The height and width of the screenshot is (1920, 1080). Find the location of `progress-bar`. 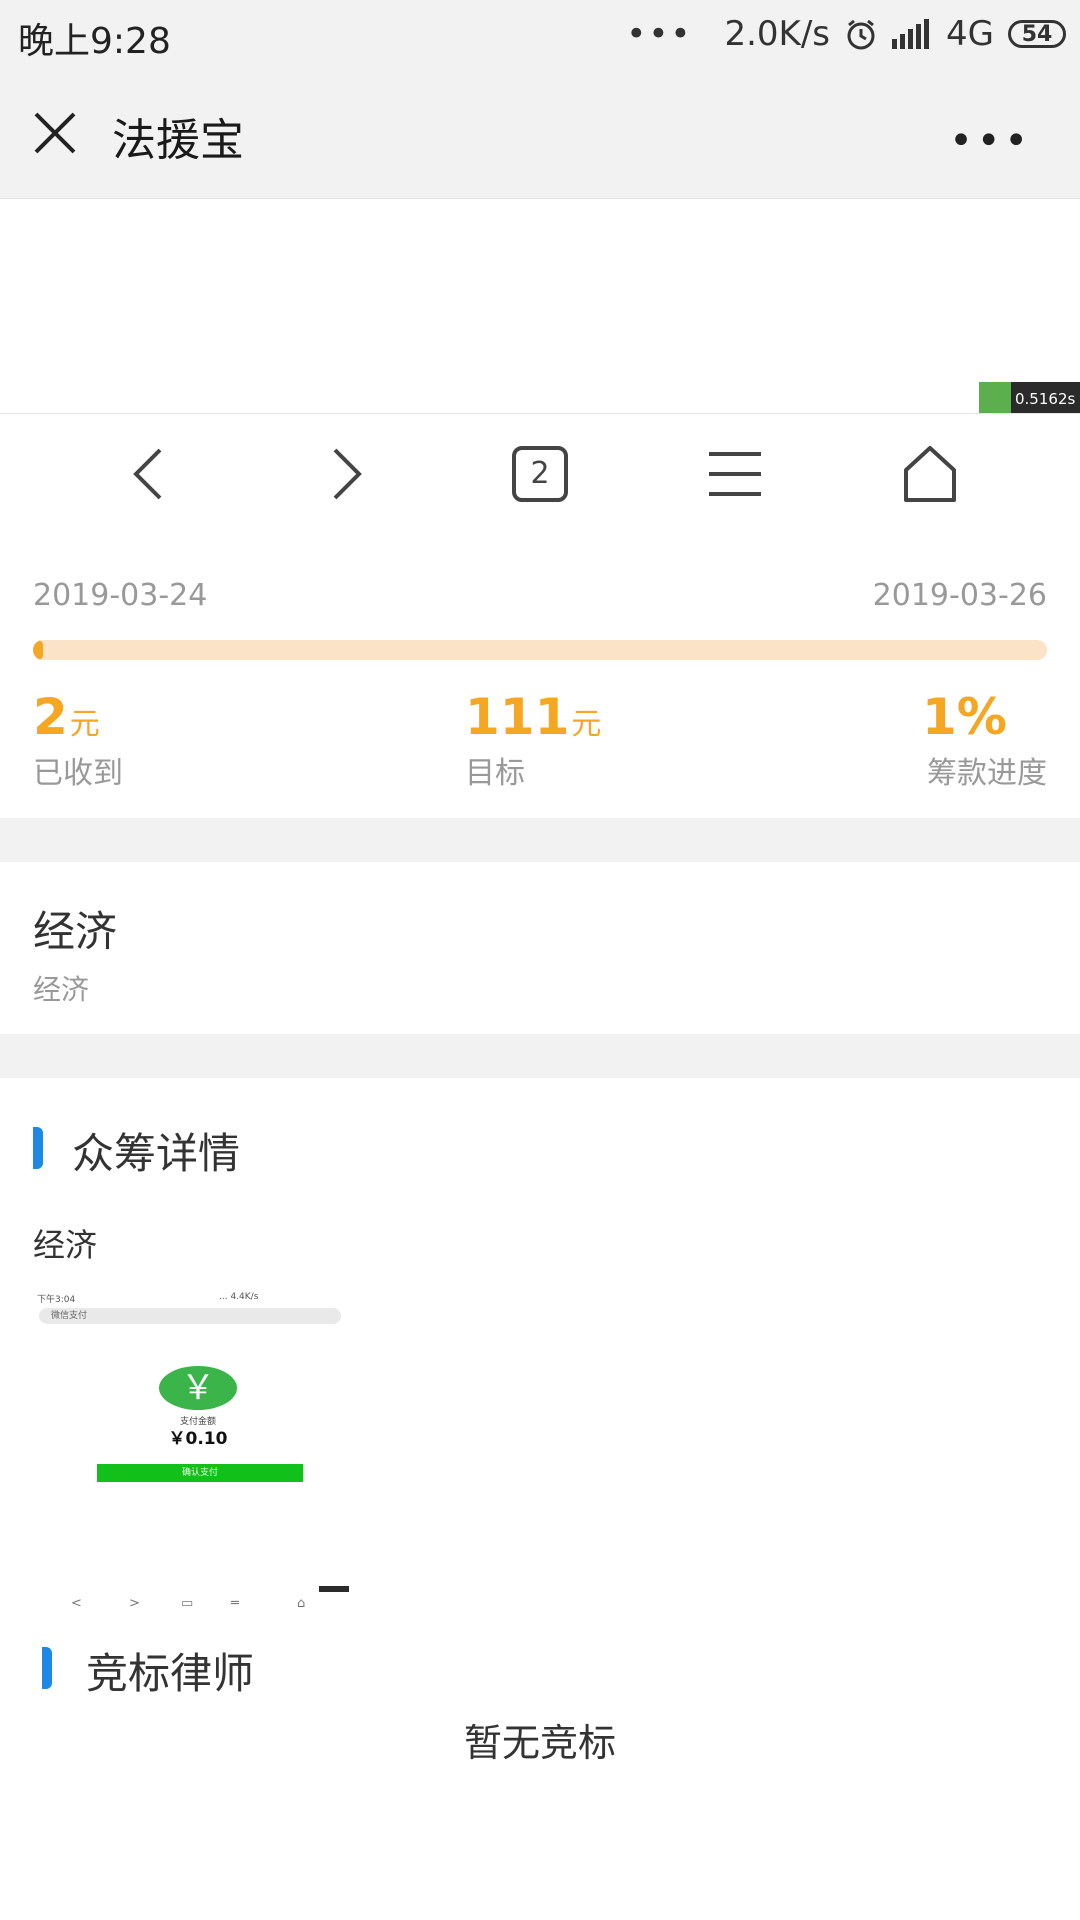

progress-bar is located at coordinates (540, 650).